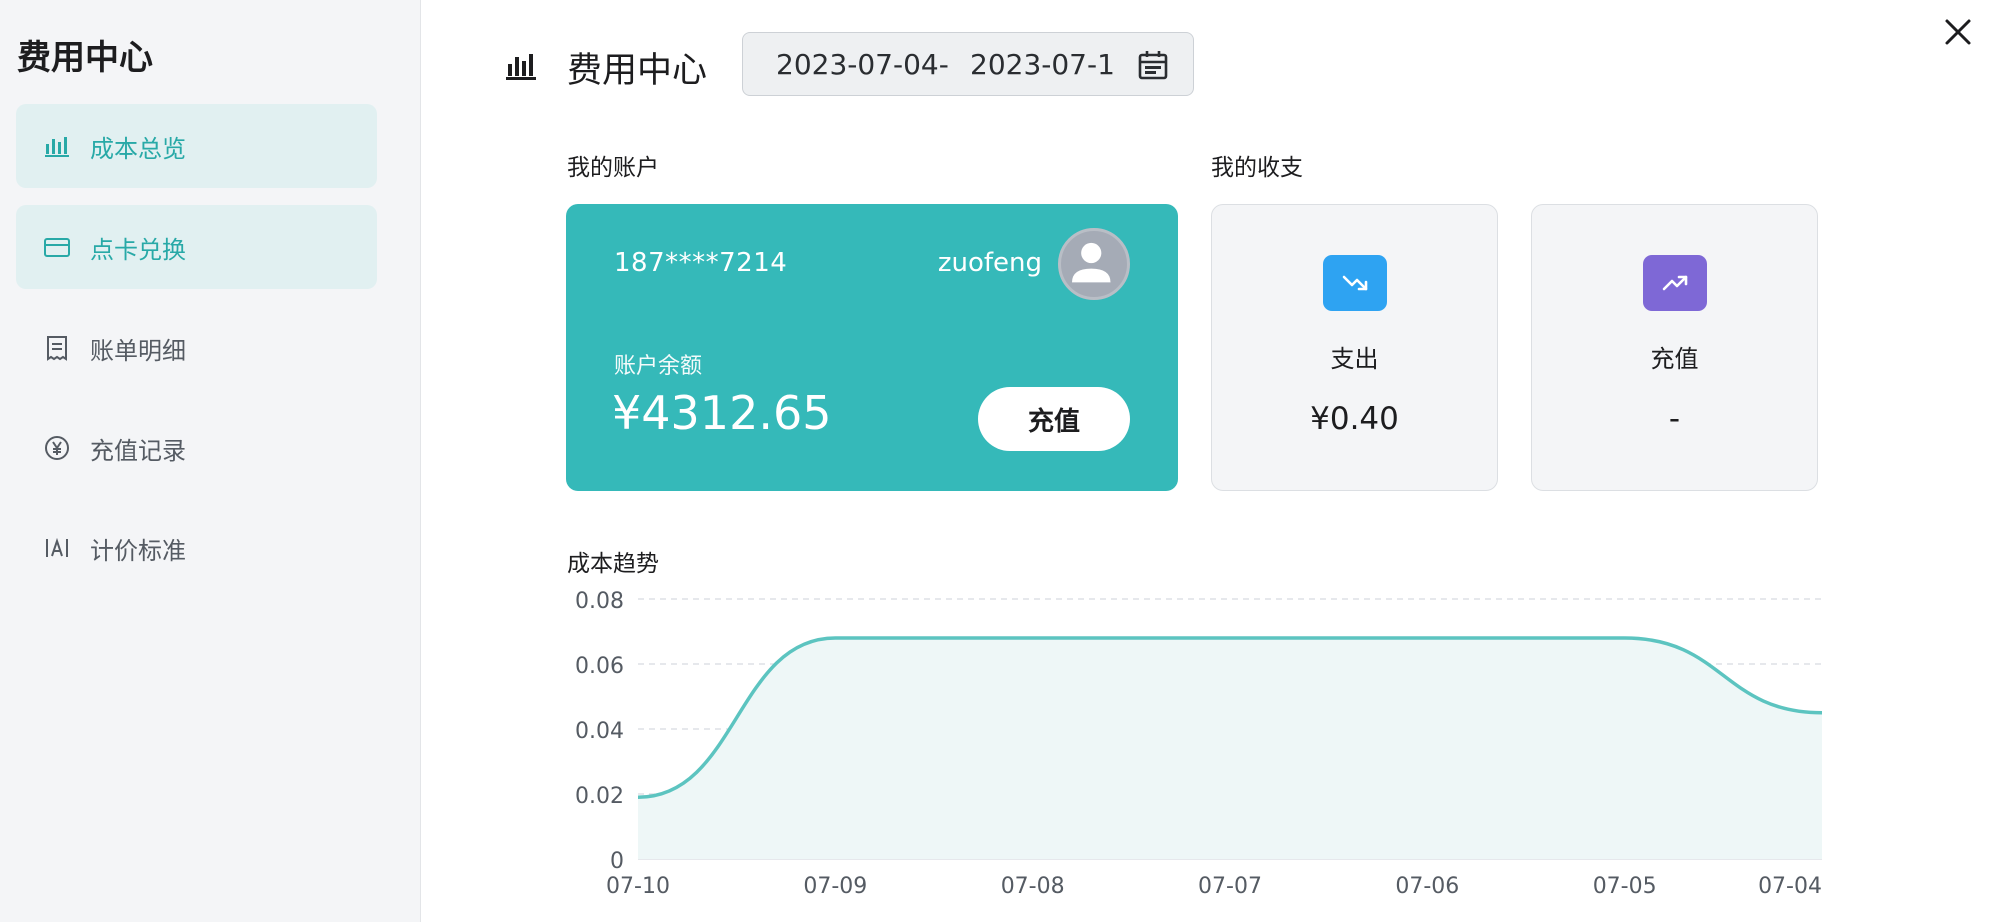  Describe the element at coordinates (872, 347) in the screenshot. I see `account-card: 187****7214 zuofeng 账户余额 ¥4312.65 充值` at that location.